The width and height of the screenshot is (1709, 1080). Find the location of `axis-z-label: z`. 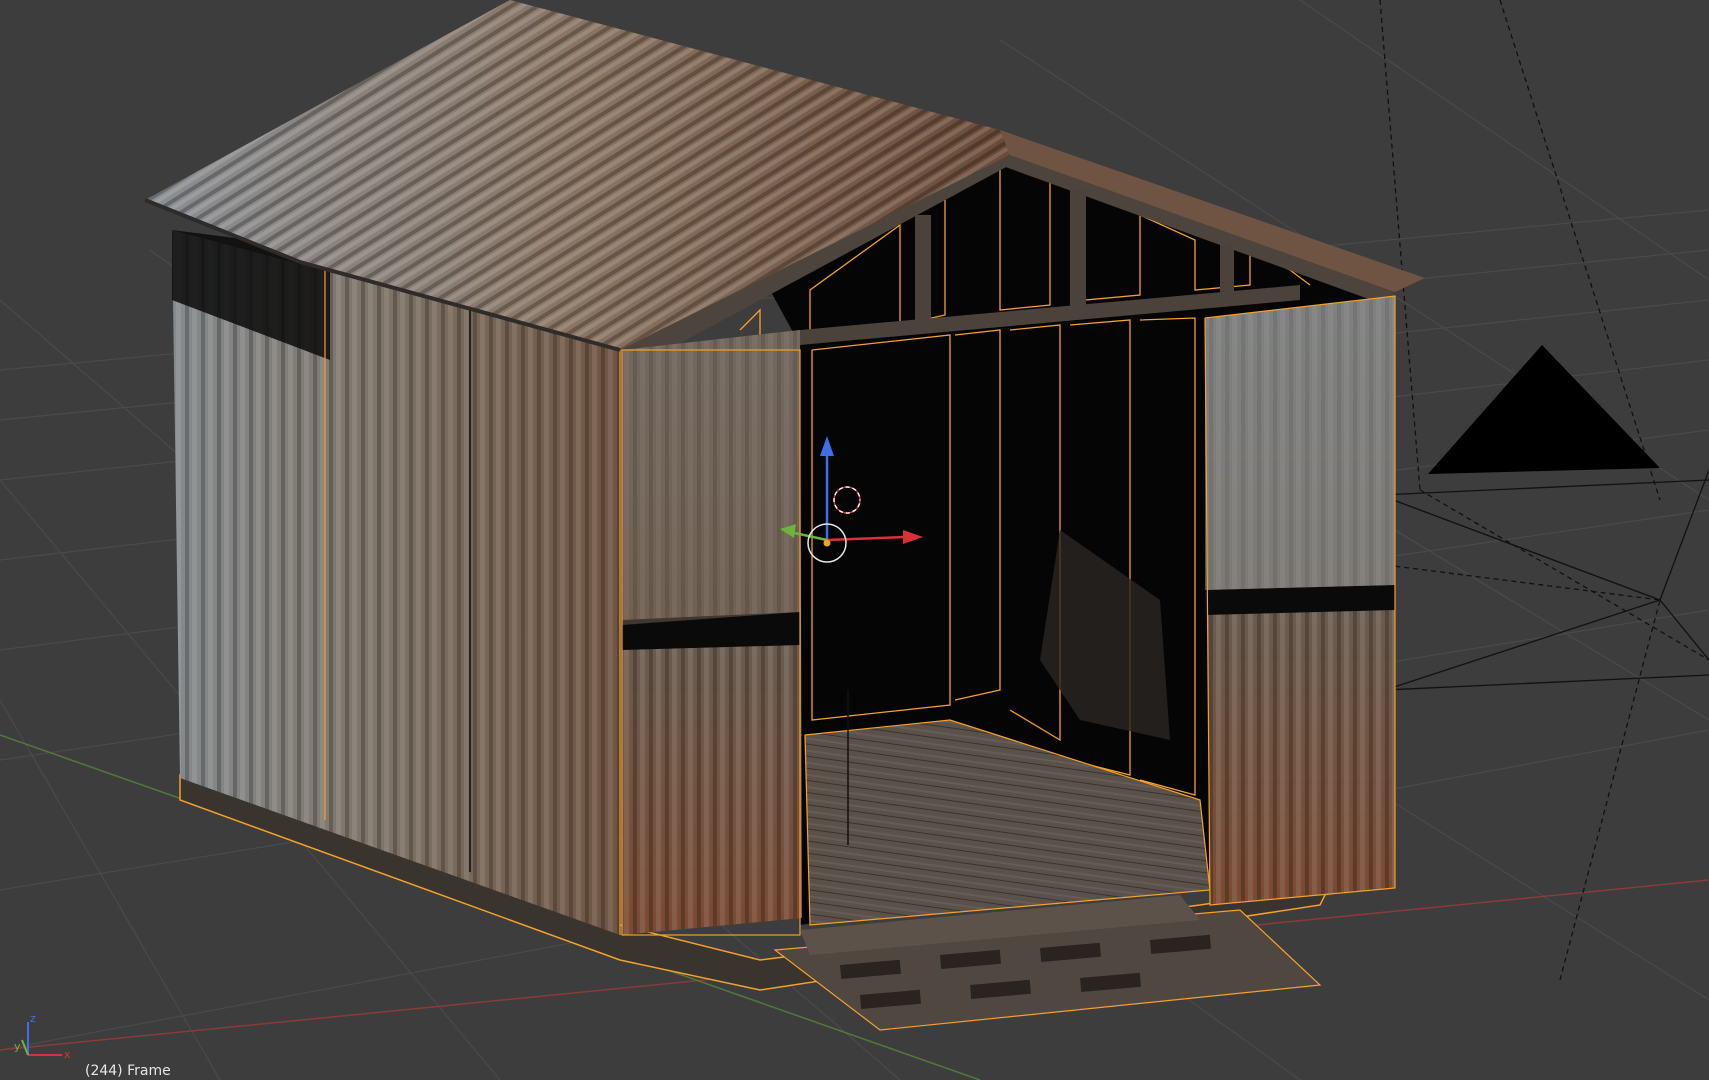

axis-z-label: z is located at coordinates (33, 1018).